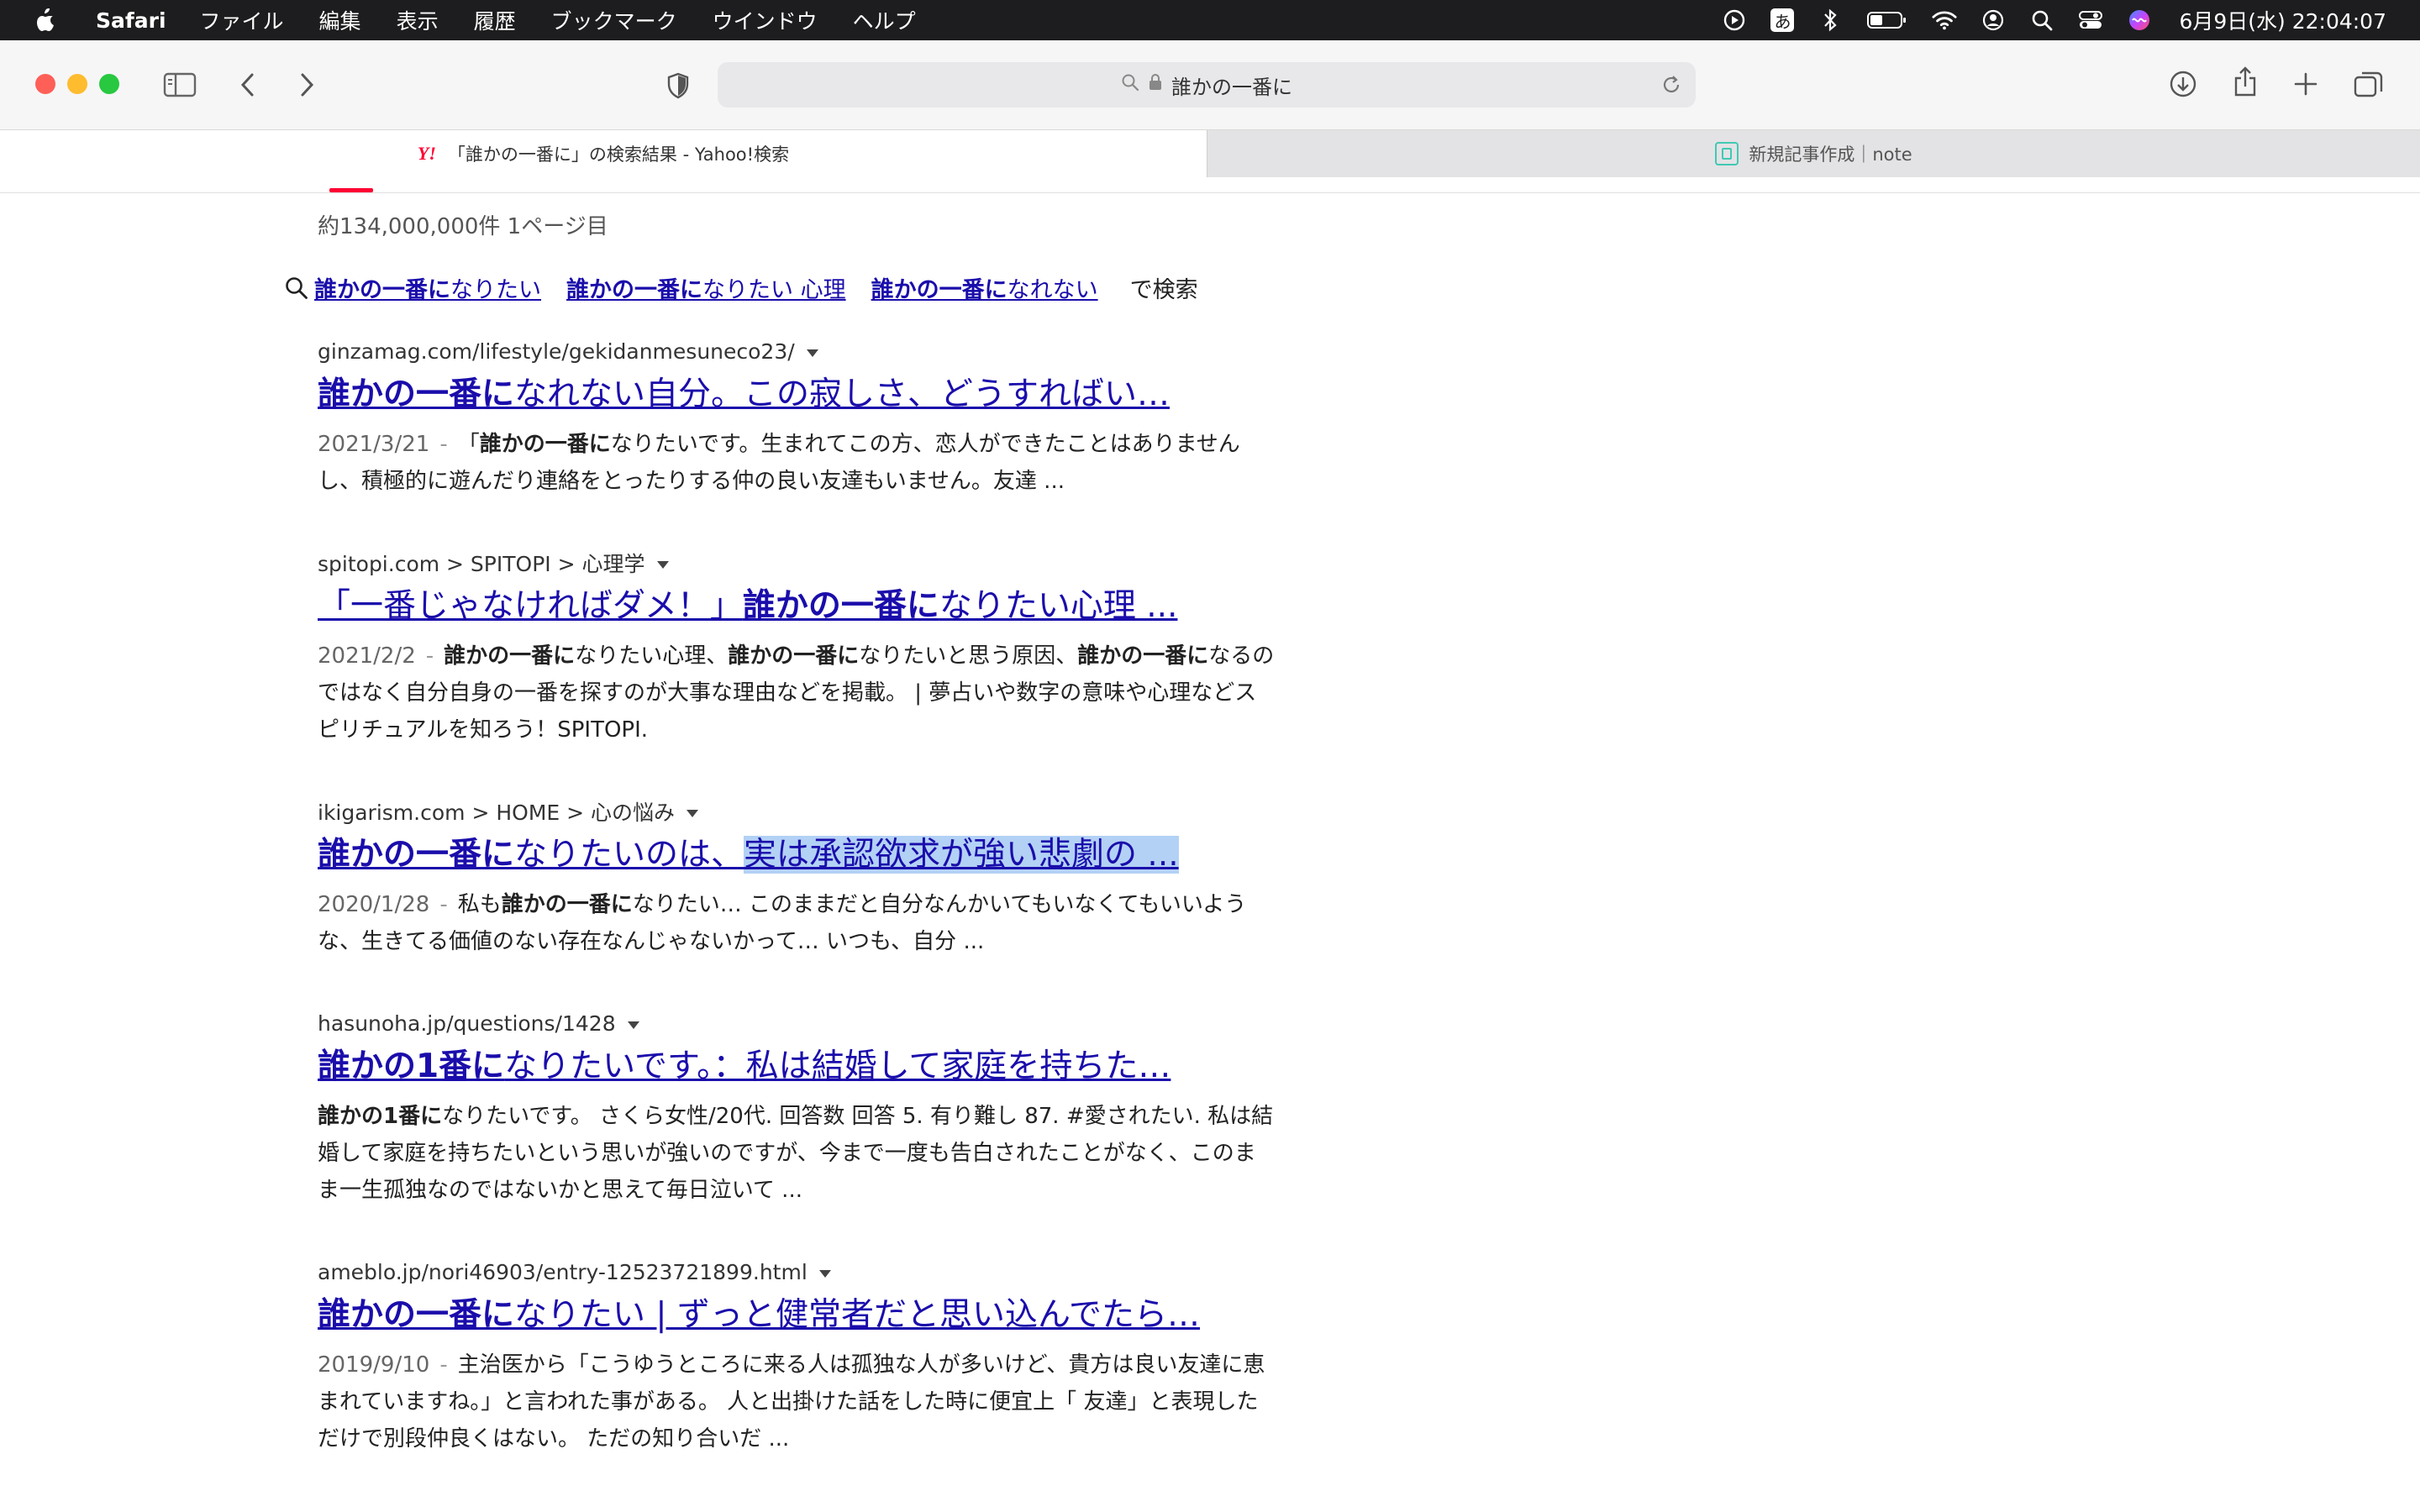 Image resolution: width=2420 pixels, height=1512 pixels. I want to click on menu-bar: Safari ファイル 編集 表示 履歴 ブックマーク ウインドウ ヘルプ あ, so click(1210, 20).